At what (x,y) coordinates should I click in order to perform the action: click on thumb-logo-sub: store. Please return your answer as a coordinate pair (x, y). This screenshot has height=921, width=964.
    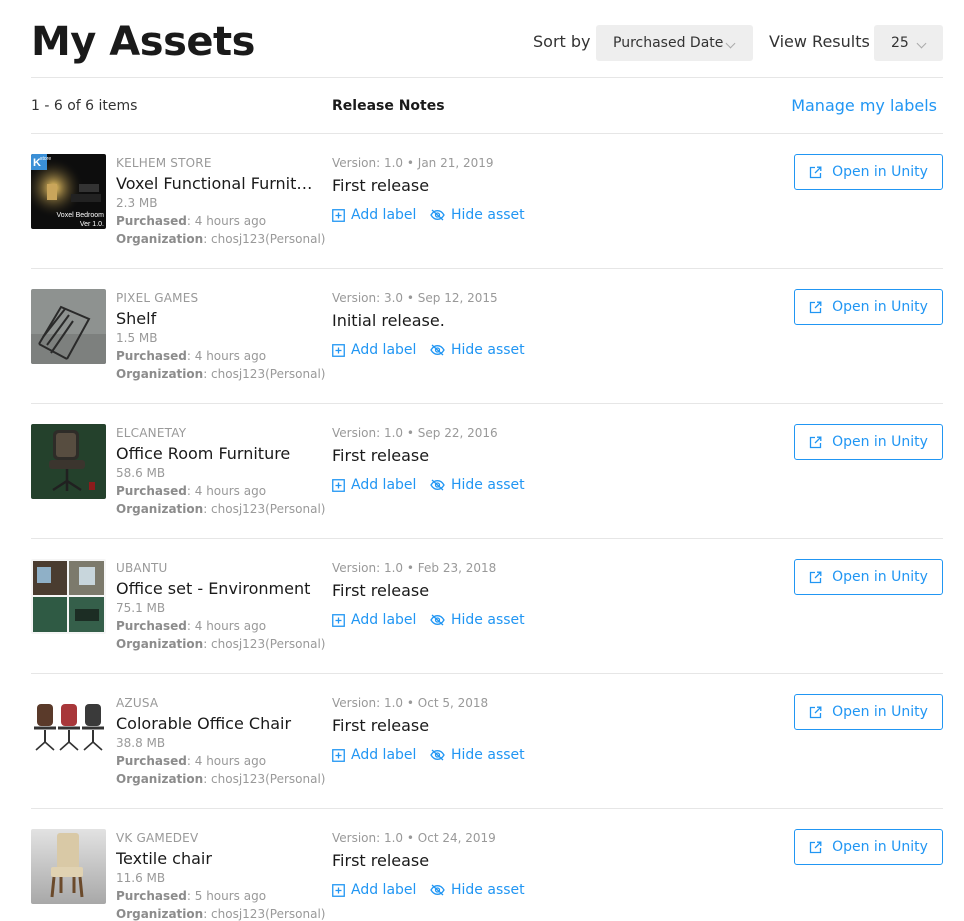
    Looking at the image, I should click on (45, 159).